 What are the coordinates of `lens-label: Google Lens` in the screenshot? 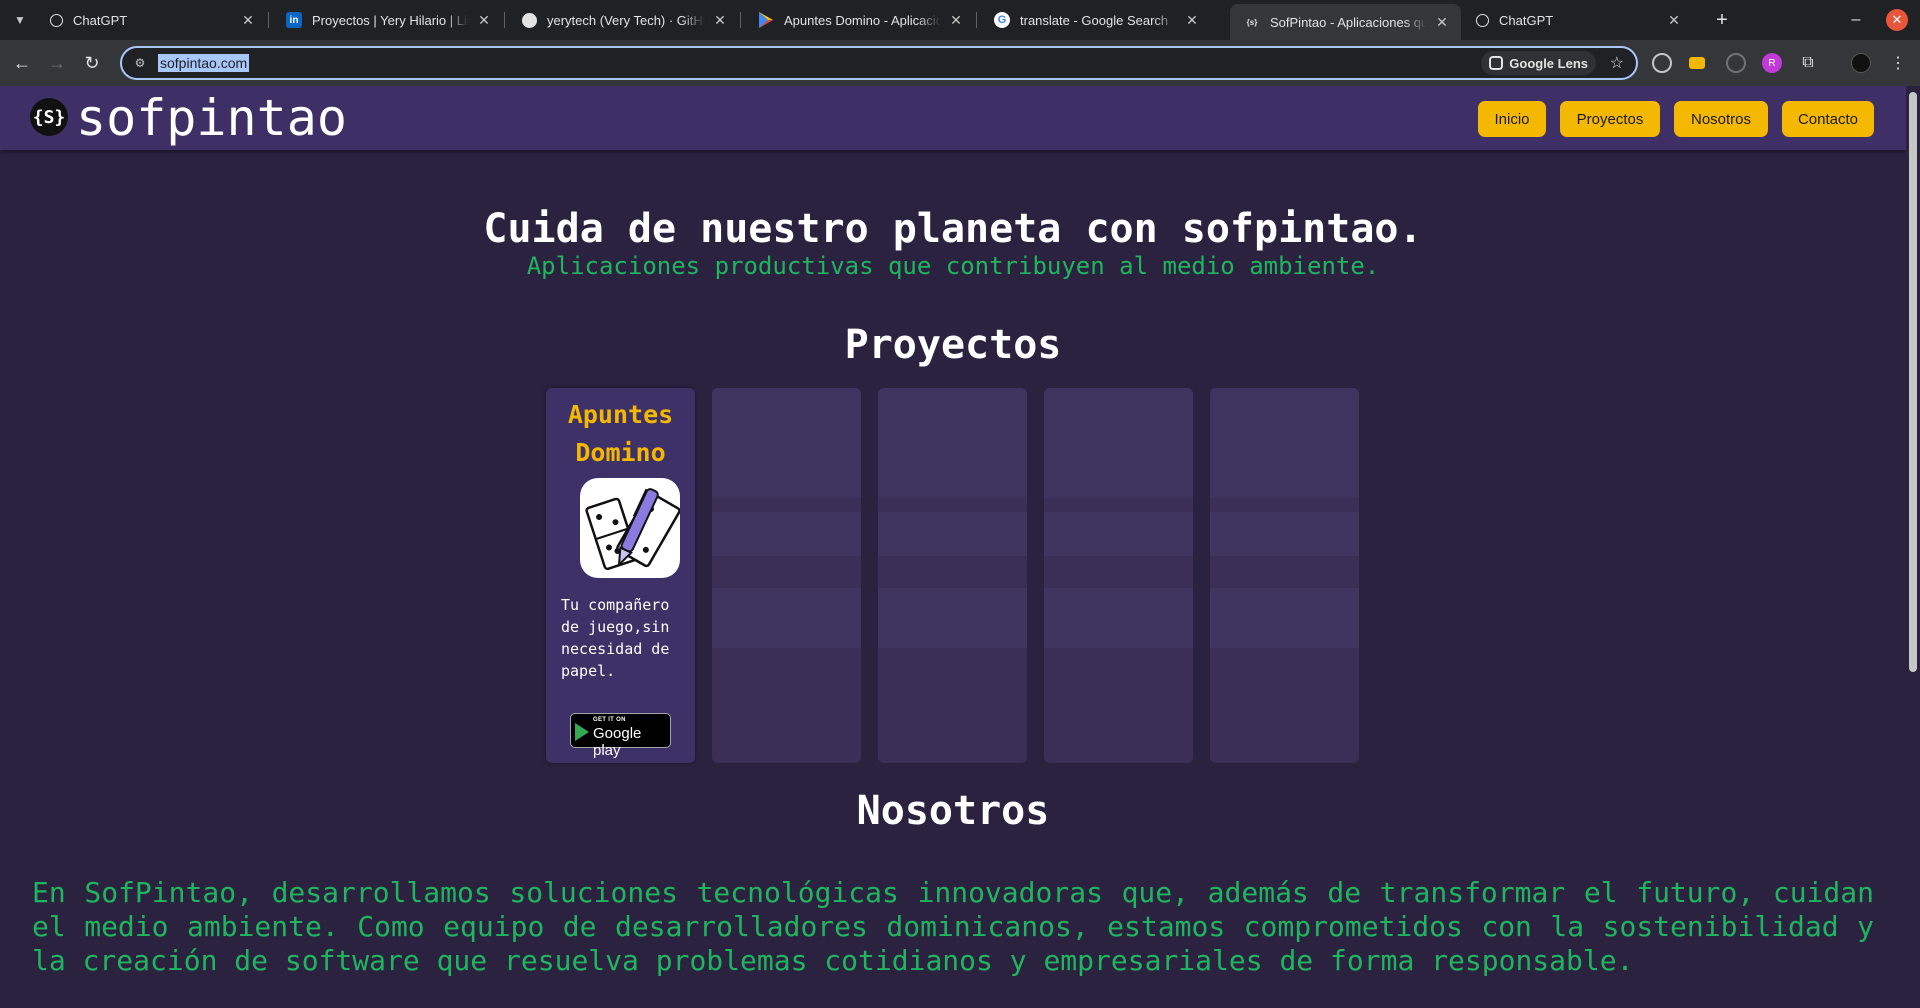 It's located at (1548, 63).